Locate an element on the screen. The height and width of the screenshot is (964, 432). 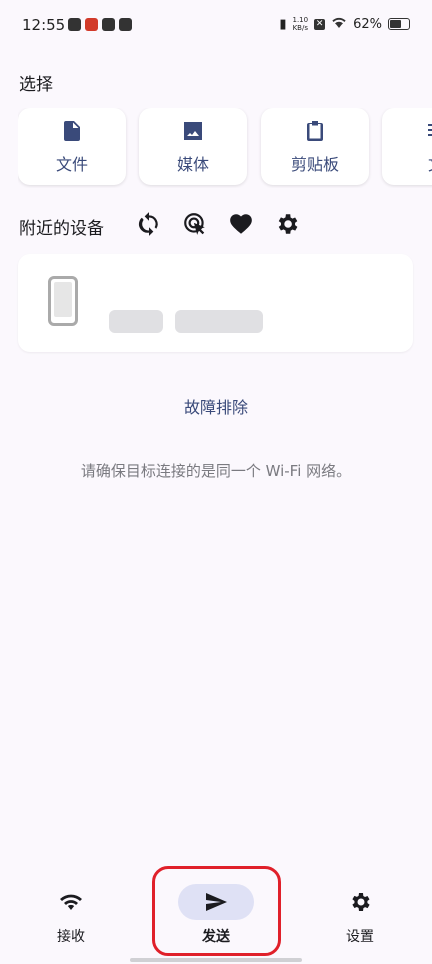
file-card: 文件 is located at coordinates (72, 146).